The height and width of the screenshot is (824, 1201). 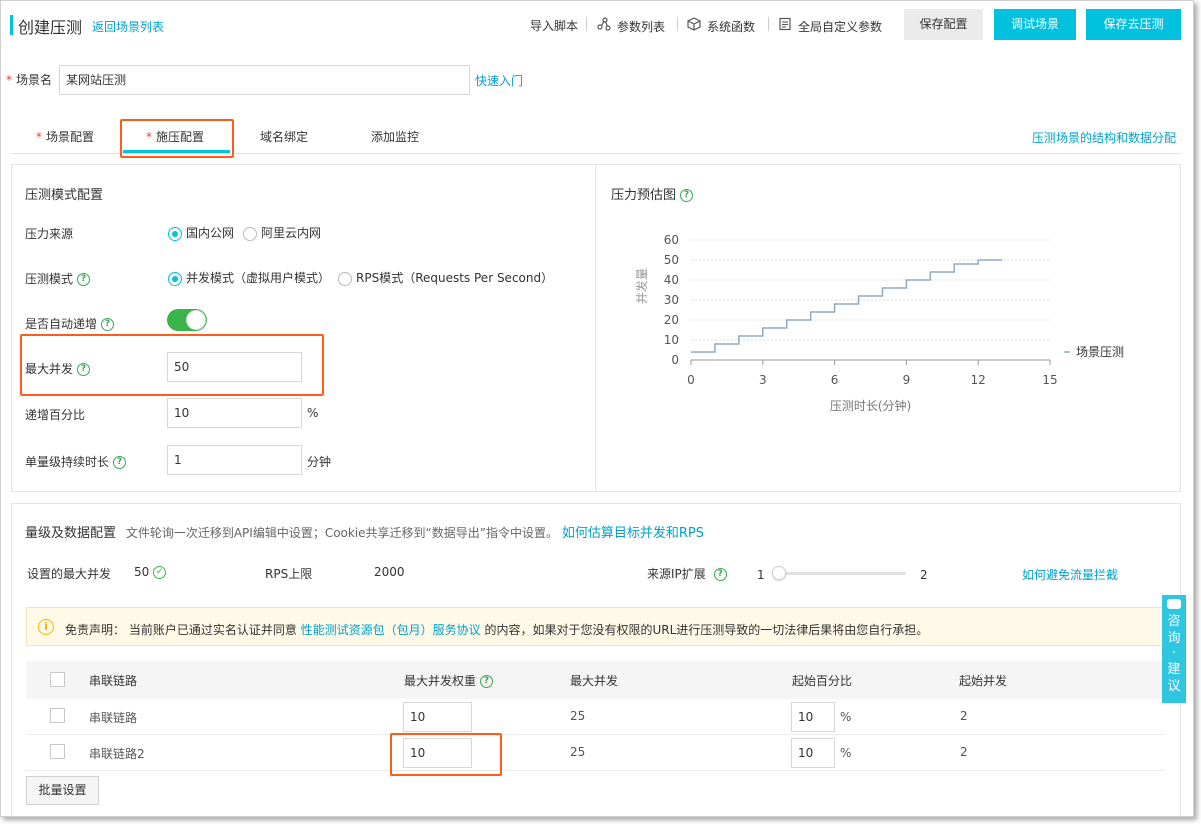 What do you see at coordinates (57, 679) in the screenshot?
I see `select-all-checkbox` at bounding box center [57, 679].